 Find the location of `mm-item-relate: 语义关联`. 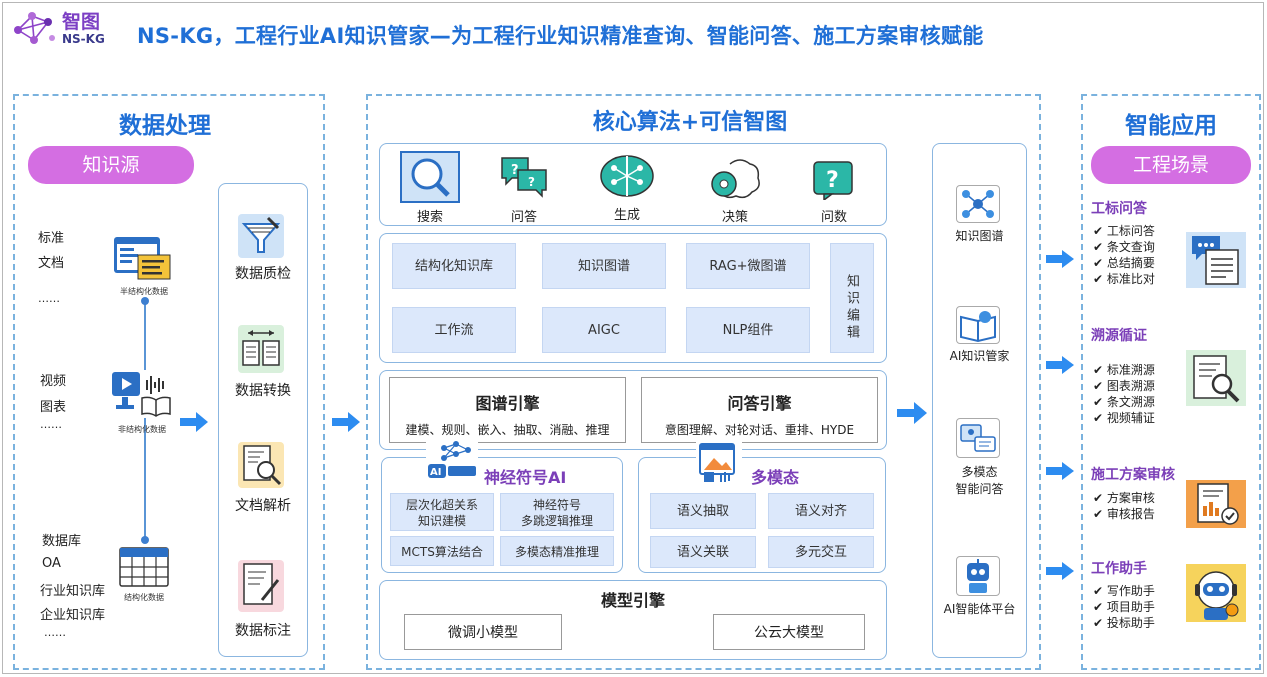

mm-item-relate: 语义关联 is located at coordinates (703, 552).